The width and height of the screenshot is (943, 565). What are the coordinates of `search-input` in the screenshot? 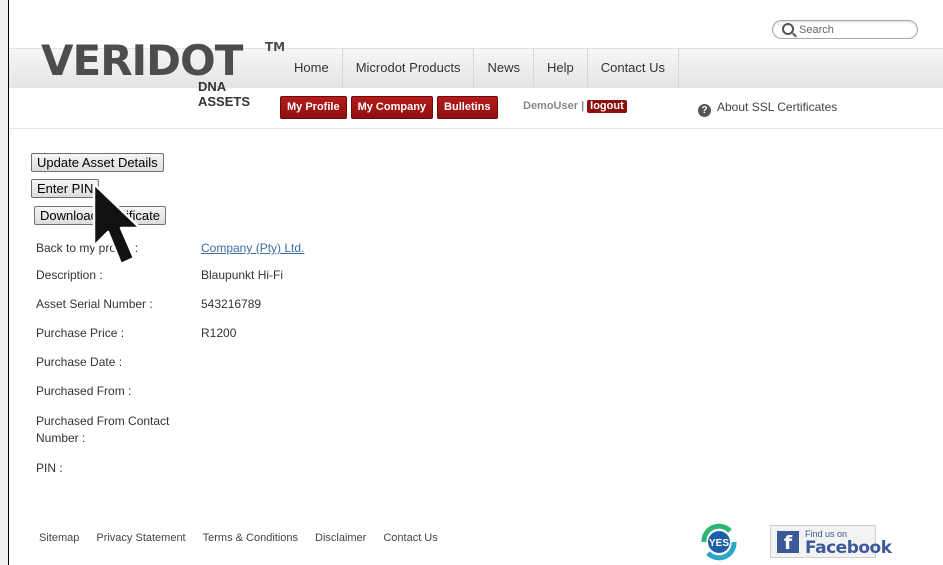 It's located at (854, 29).